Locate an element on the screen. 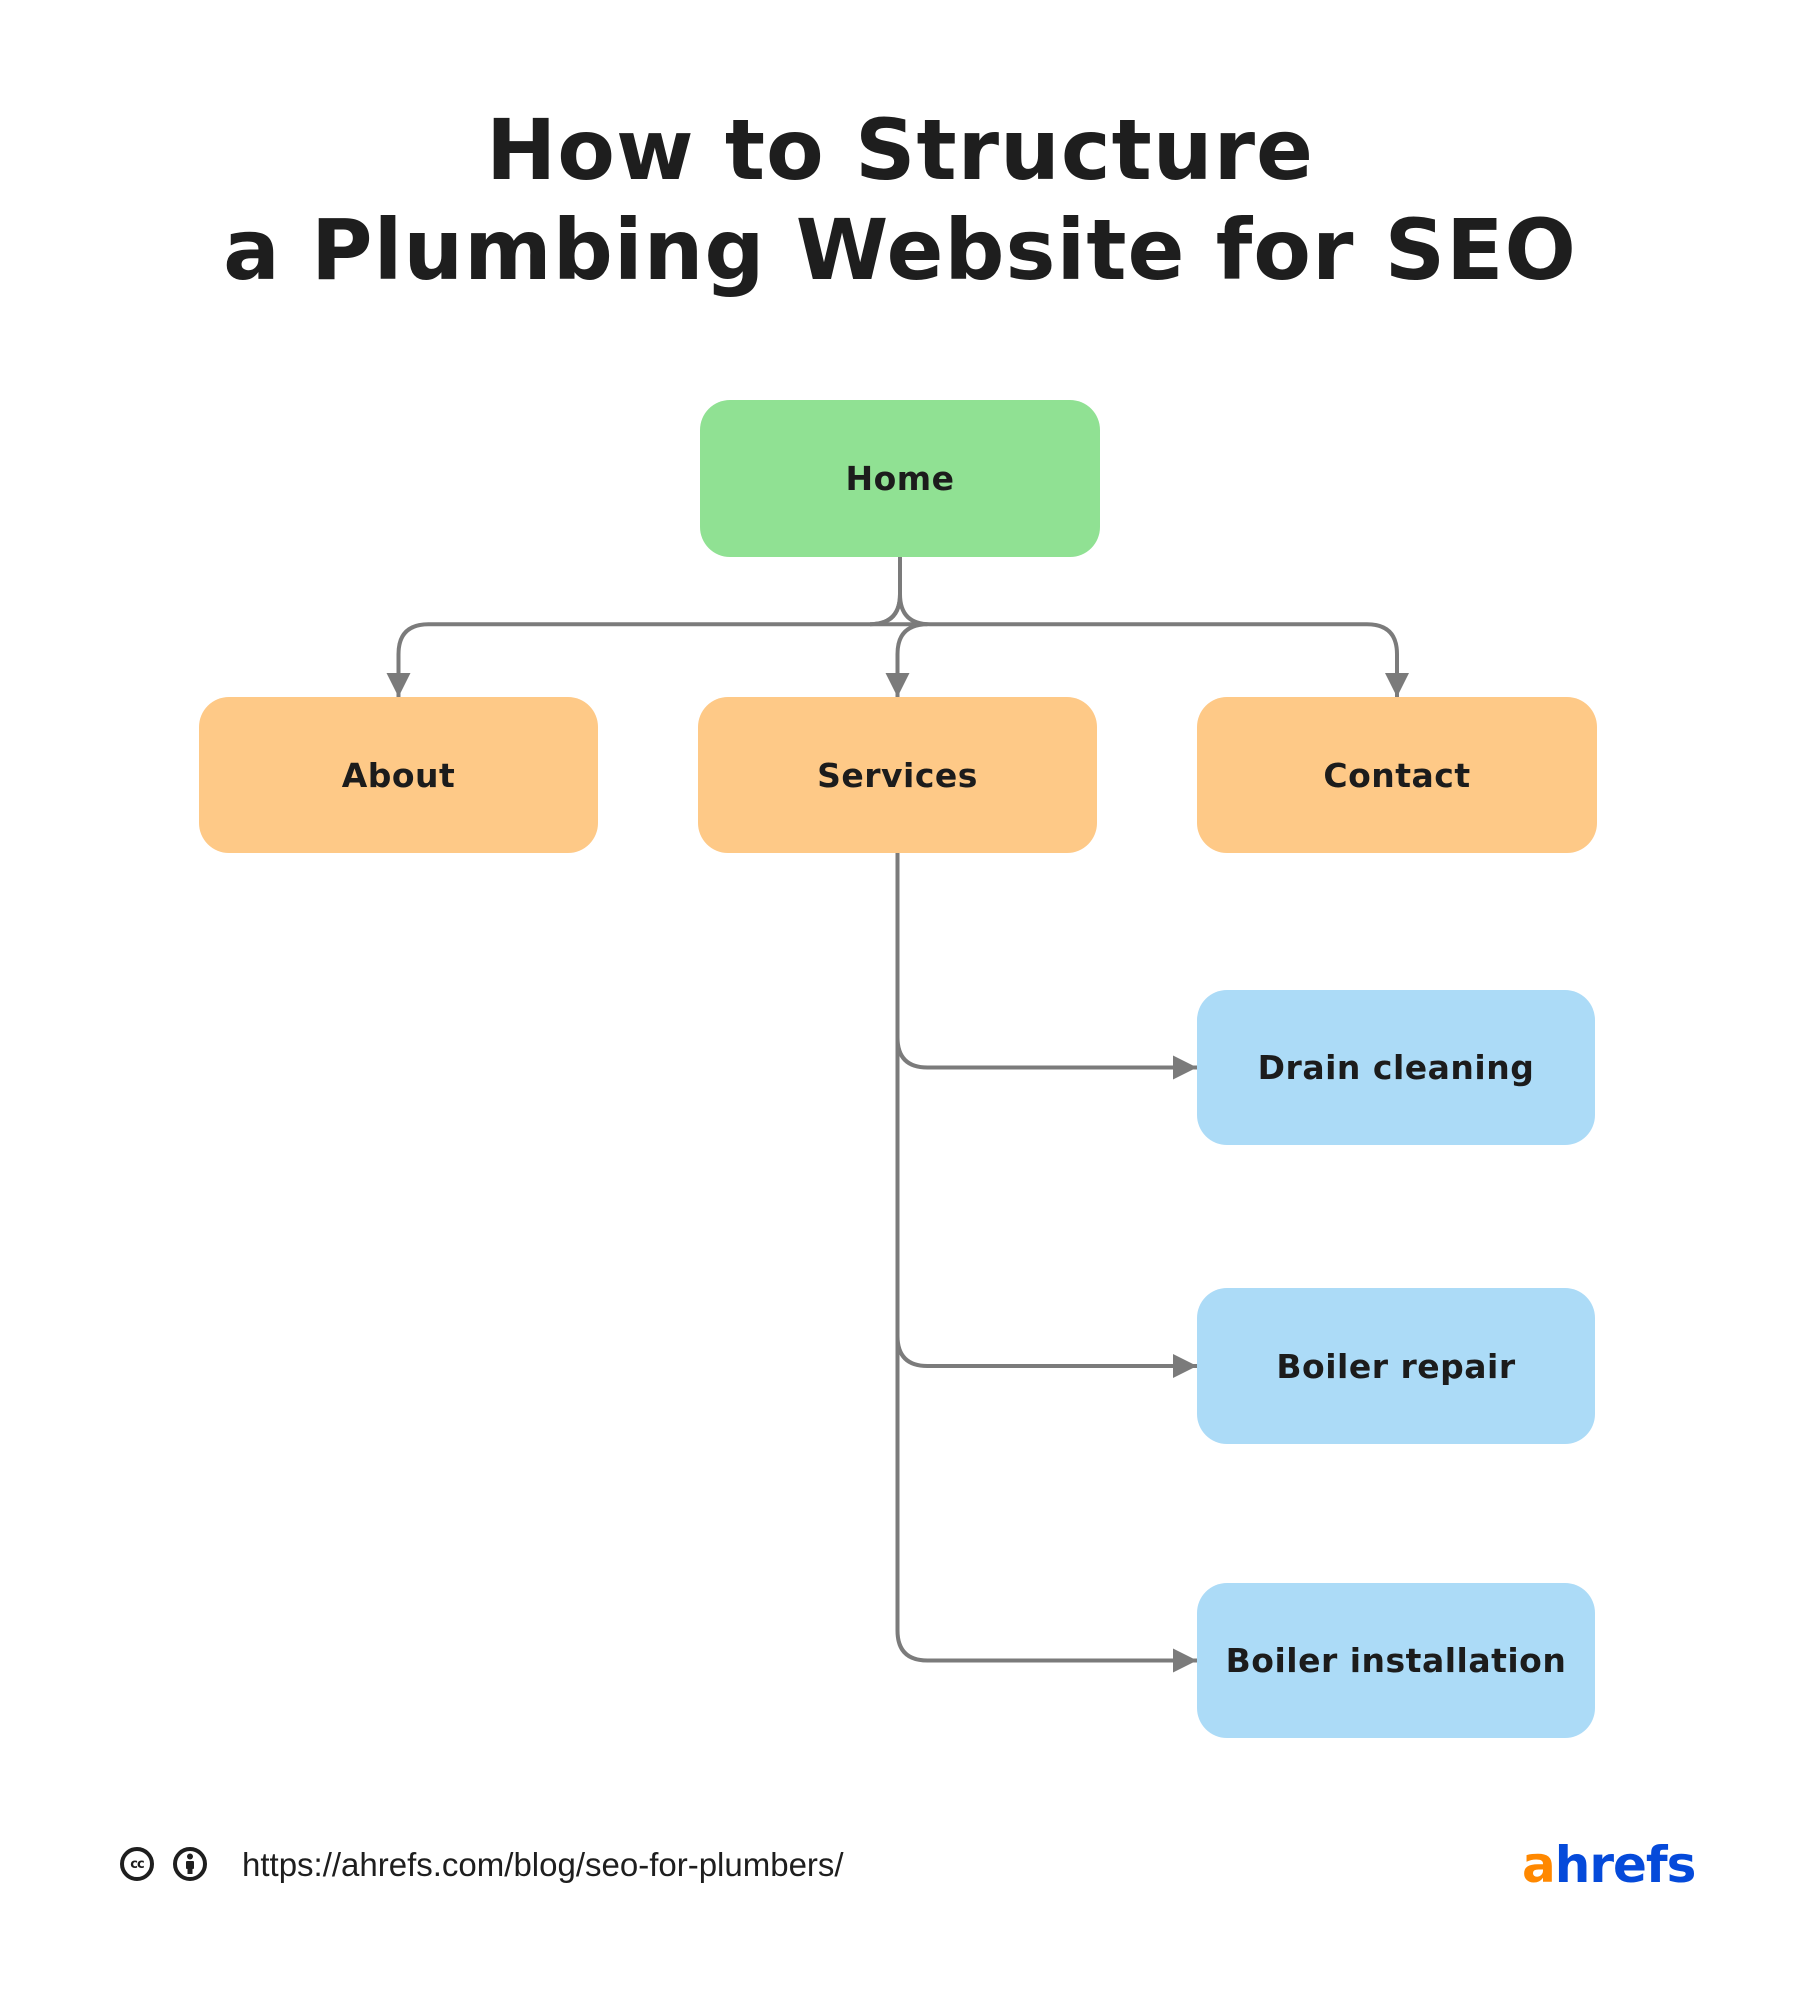 The height and width of the screenshot is (2015, 1800). node-contact-label: Contact is located at coordinates (1397, 775).